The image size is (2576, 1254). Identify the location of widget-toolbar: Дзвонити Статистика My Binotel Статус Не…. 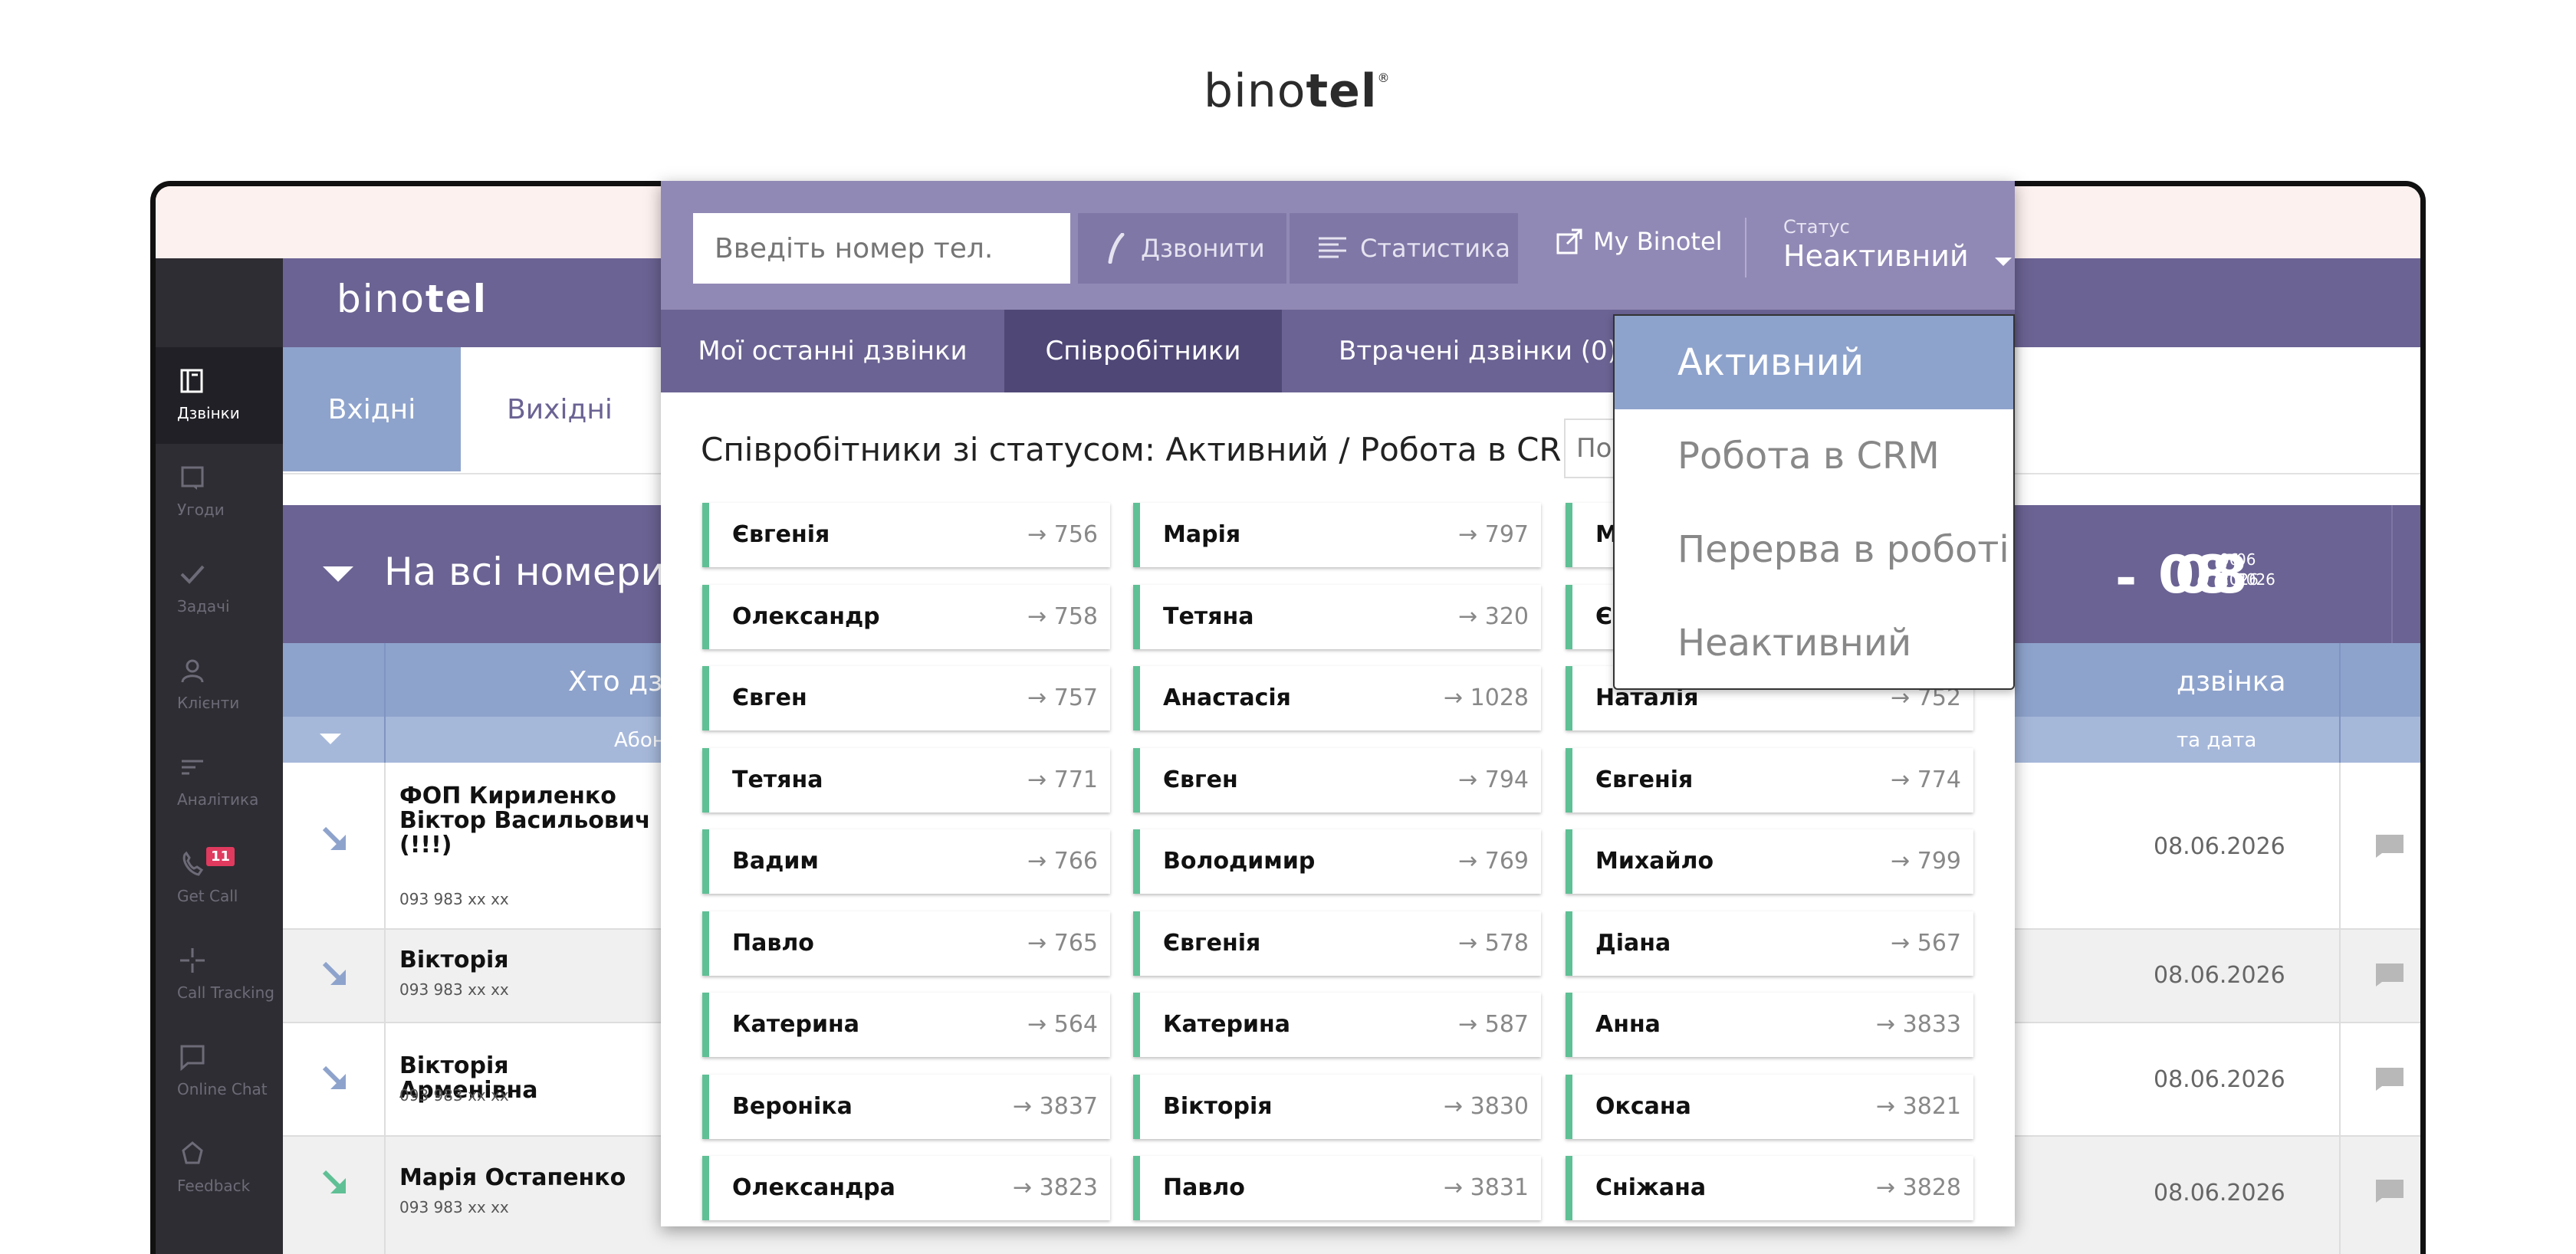
(1338, 245).